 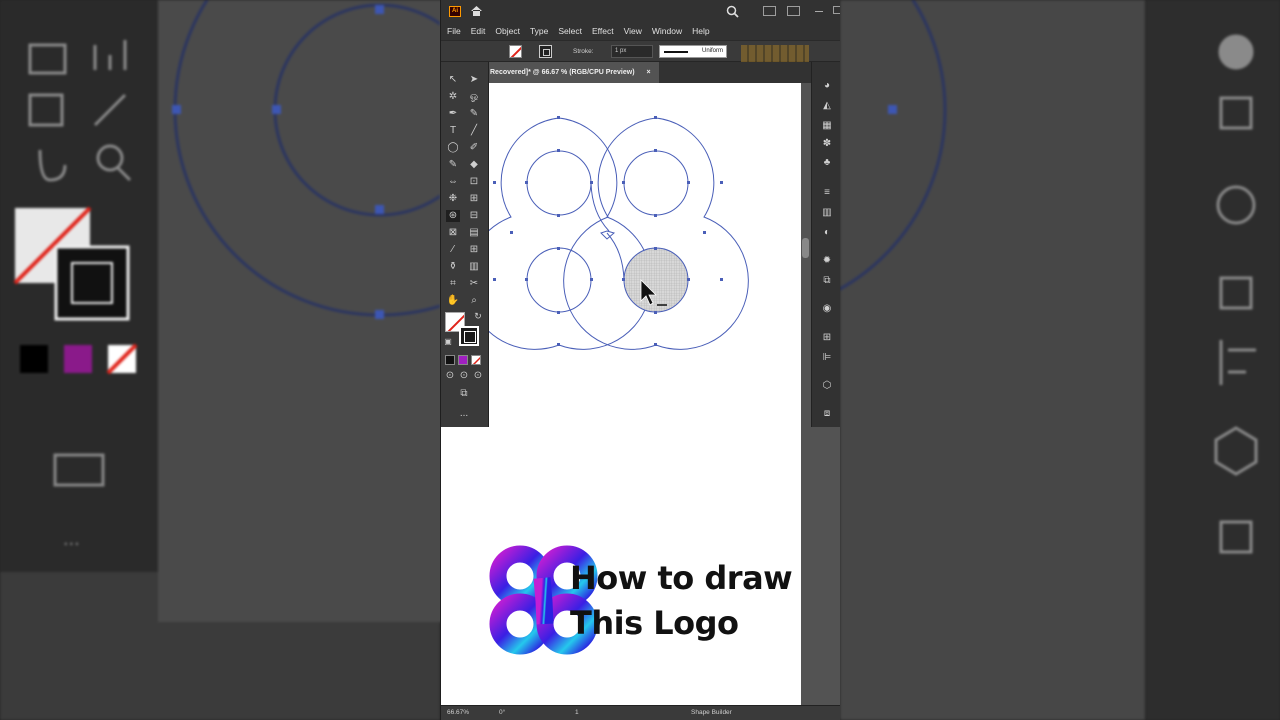 What do you see at coordinates (507, 31) in the screenshot?
I see `menu-object: Object` at bounding box center [507, 31].